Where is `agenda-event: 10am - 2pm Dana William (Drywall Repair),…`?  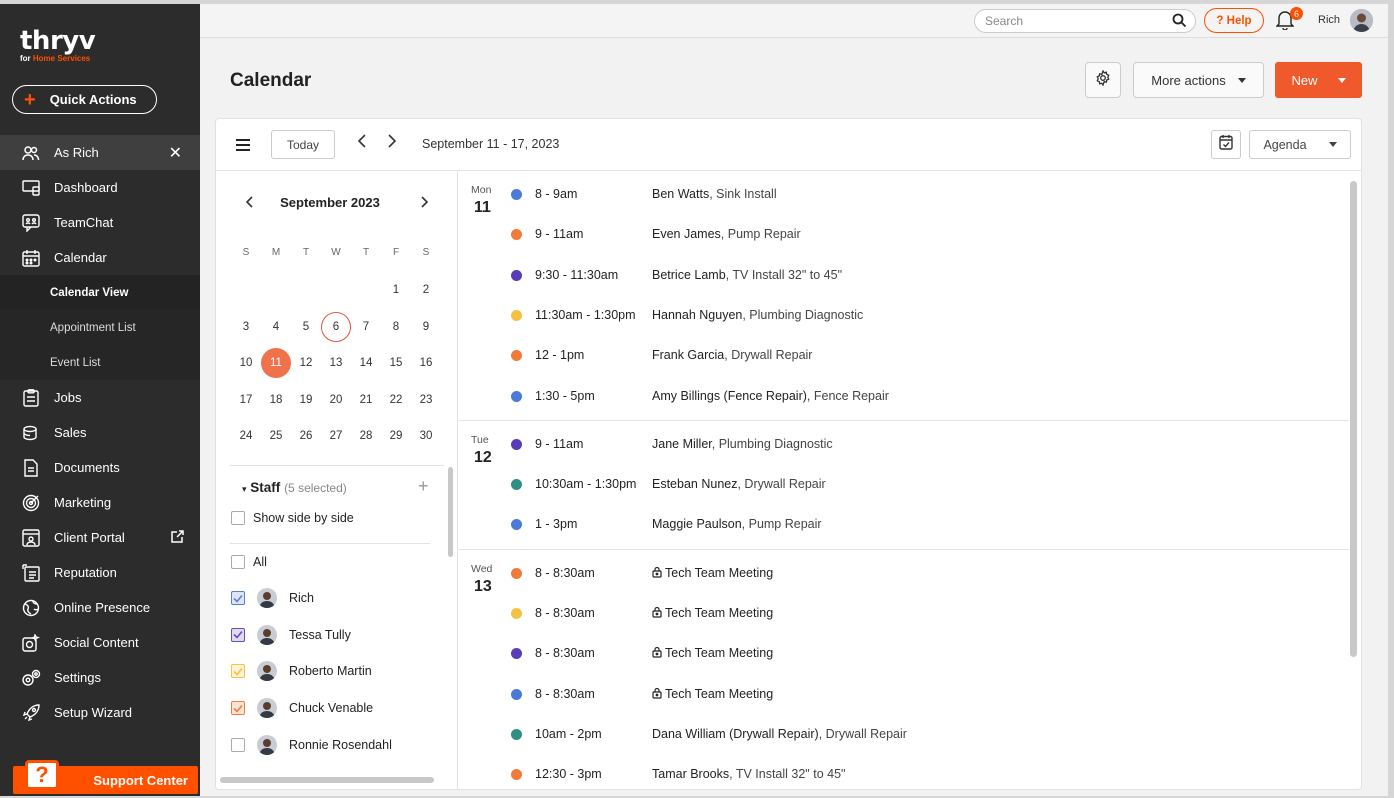 agenda-event: 10am - 2pm Dana William (Drywall Repair),… is located at coordinates (904, 735).